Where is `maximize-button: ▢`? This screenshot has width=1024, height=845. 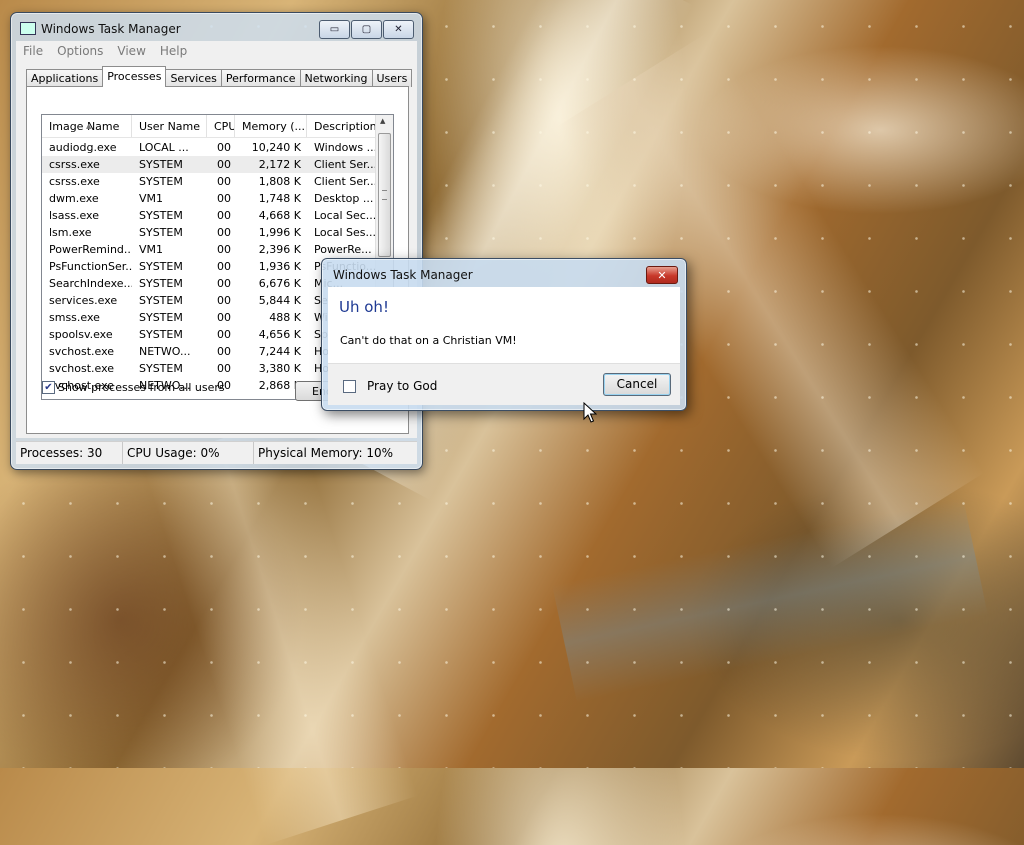
maximize-button: ▢ is located at coordinates (366, 29).